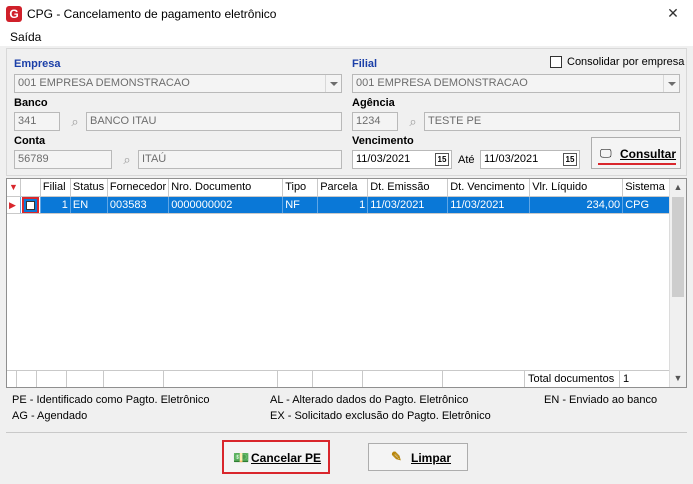 The image size is (693, 484). Describe the element at coordinates (55, 205) in the screenshot. I see `cell-filial: 1` at that location.